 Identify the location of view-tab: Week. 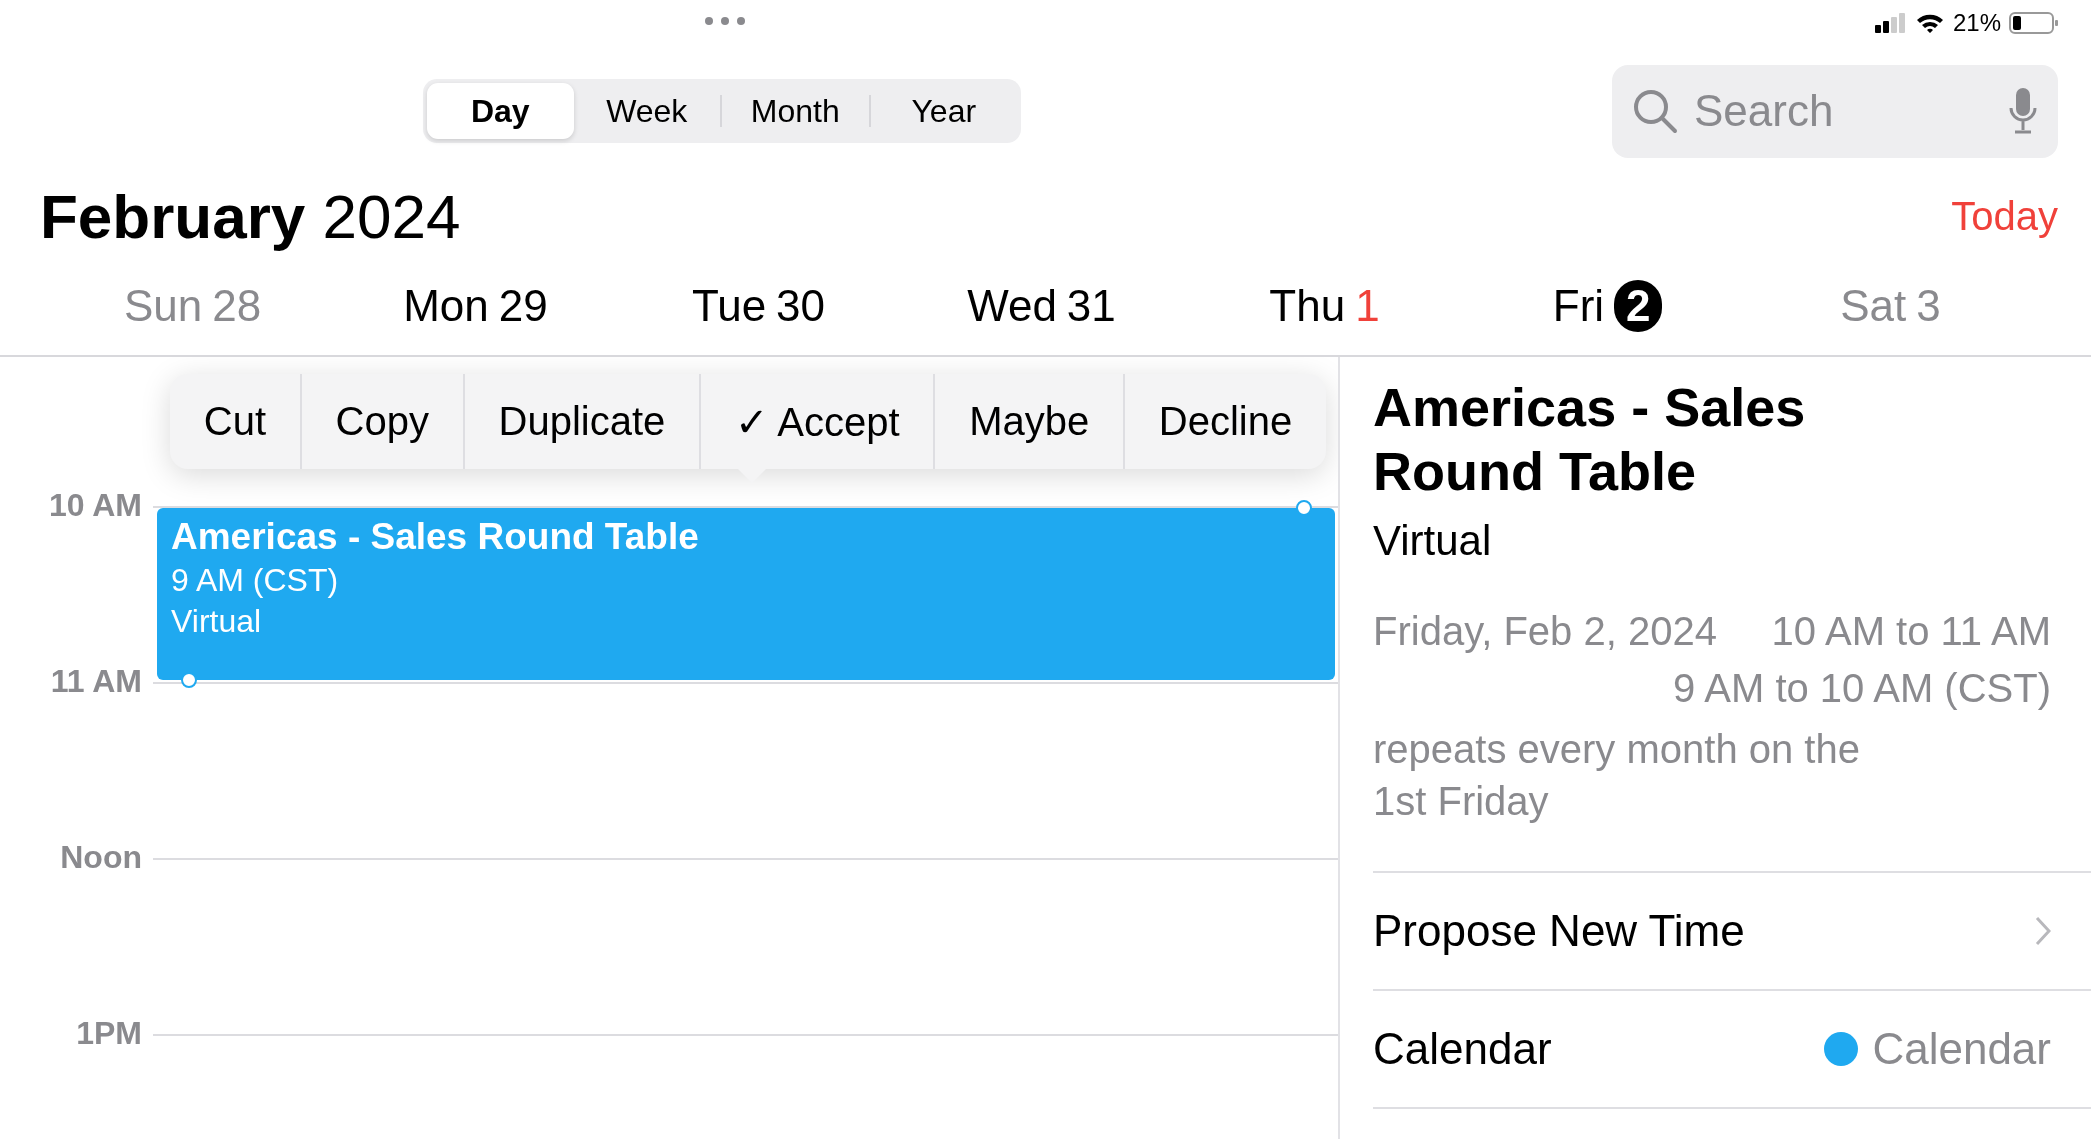
(646, 111).